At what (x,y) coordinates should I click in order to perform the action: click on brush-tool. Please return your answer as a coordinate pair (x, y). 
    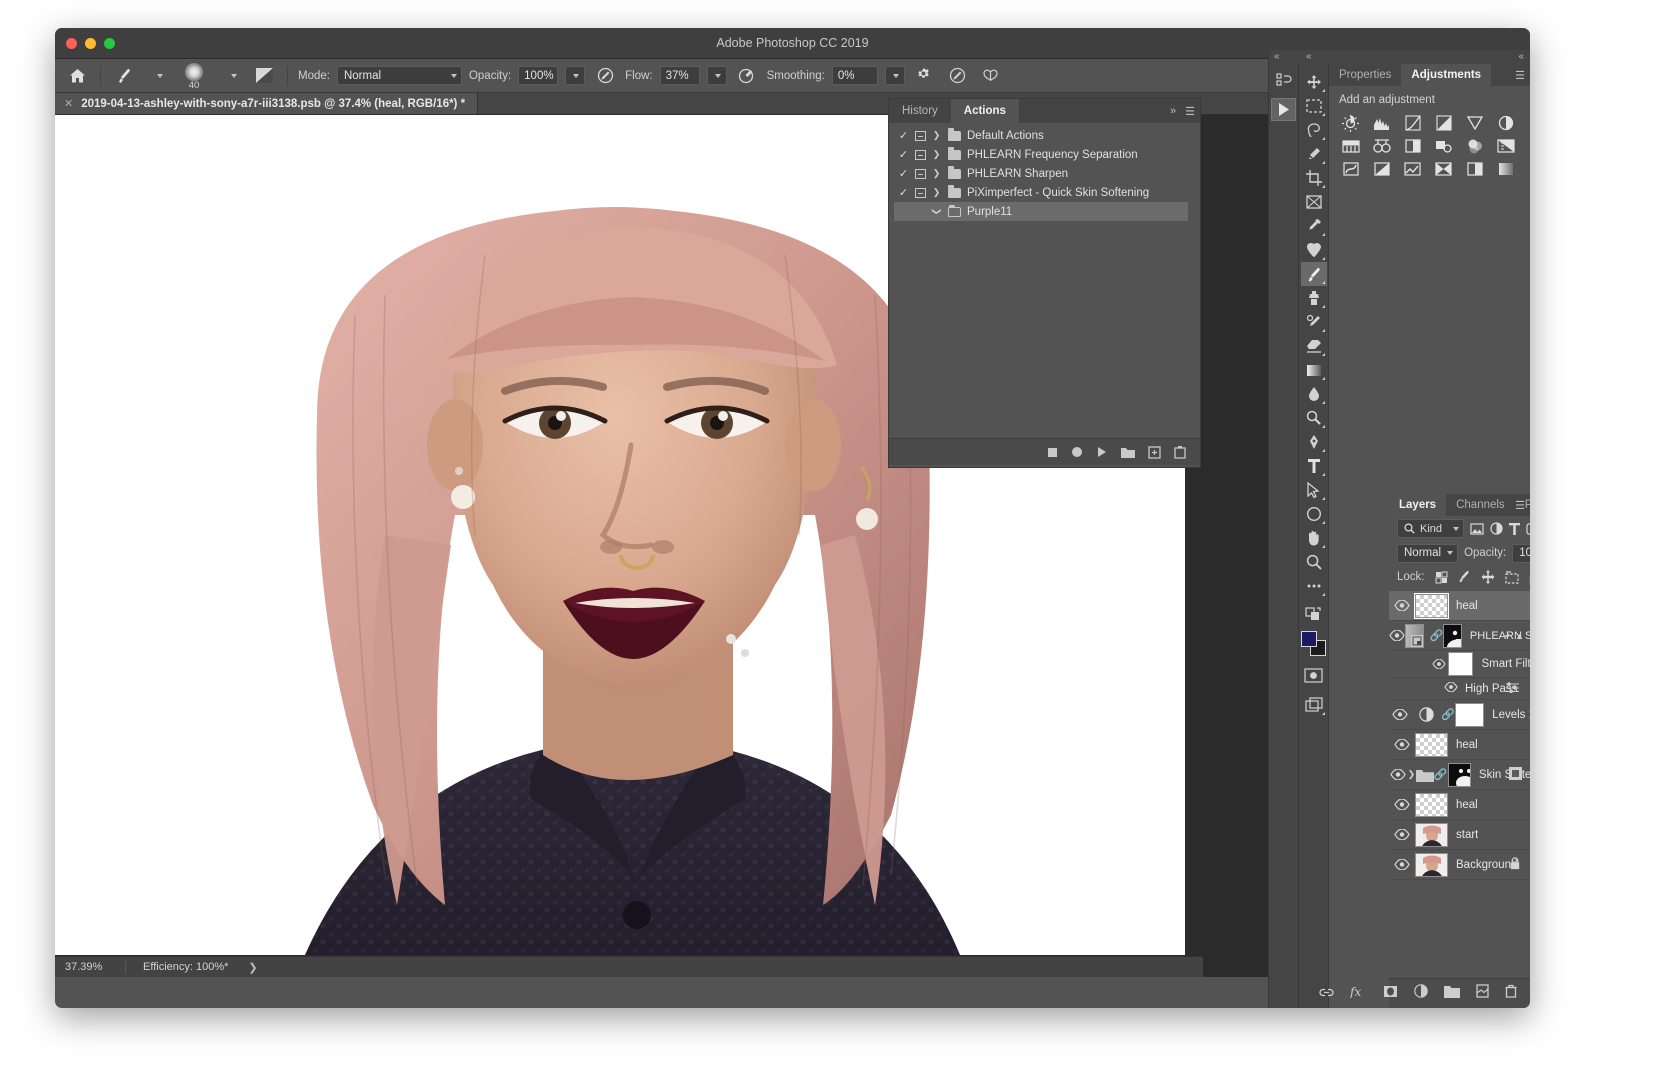
    Looking at the image, I should click on (1313, 274).